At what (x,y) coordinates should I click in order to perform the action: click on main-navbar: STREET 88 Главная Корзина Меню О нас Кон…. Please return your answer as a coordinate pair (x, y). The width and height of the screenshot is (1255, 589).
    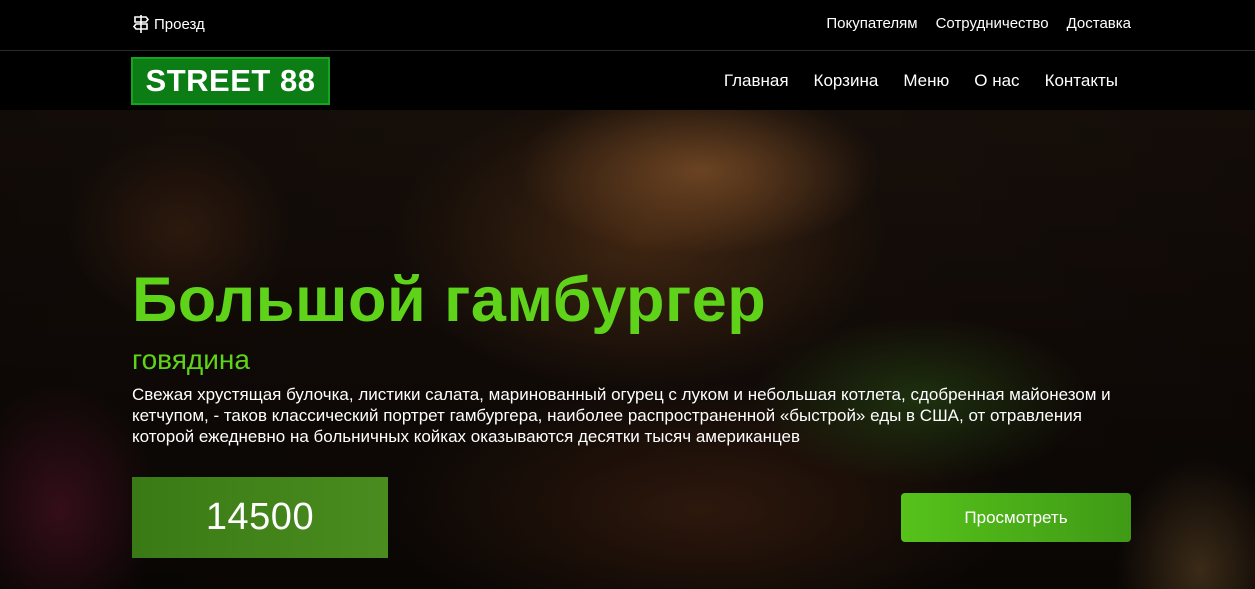
    Looking at the image, I should click on (627, 81).